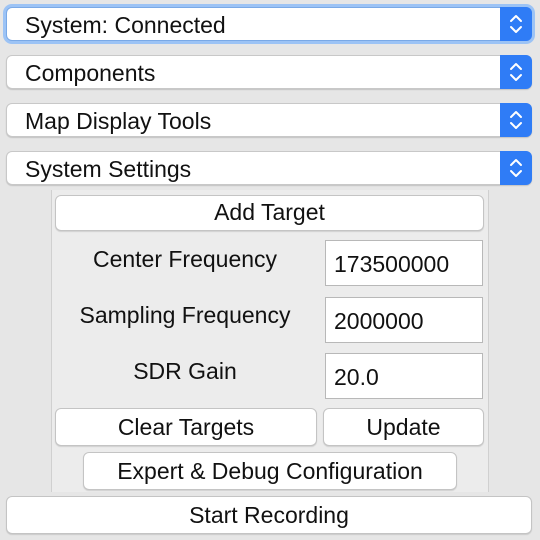 The height and width of the screenshot is (540, 540). Describe the element at coordinates (185, 259) in the screenshot. I see `center-frequency-label: Center Frequency` at that location.